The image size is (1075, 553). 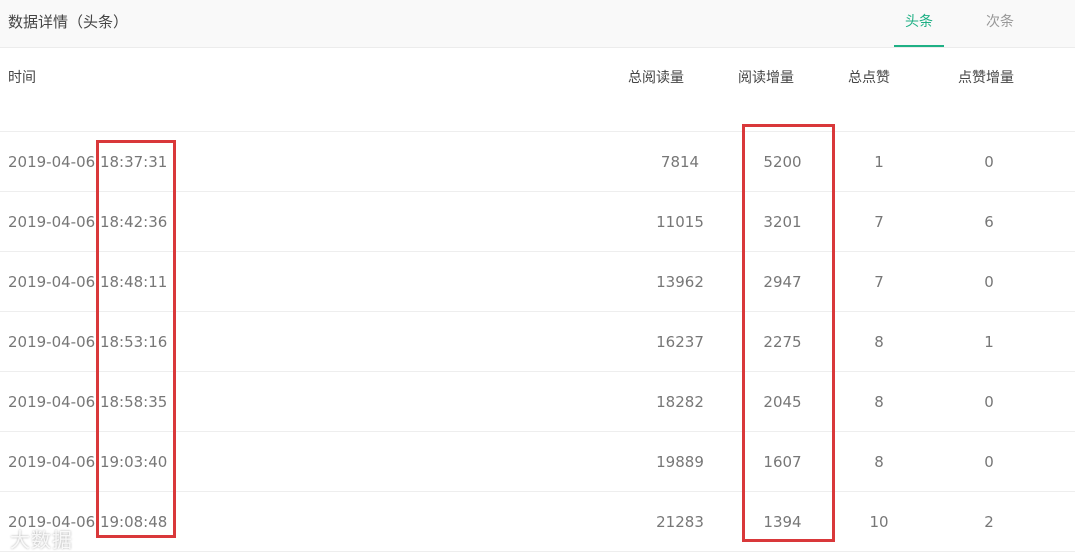 I want to click on cell-time: 2019-04-06 18:42:36, so click(x=88, y=222).